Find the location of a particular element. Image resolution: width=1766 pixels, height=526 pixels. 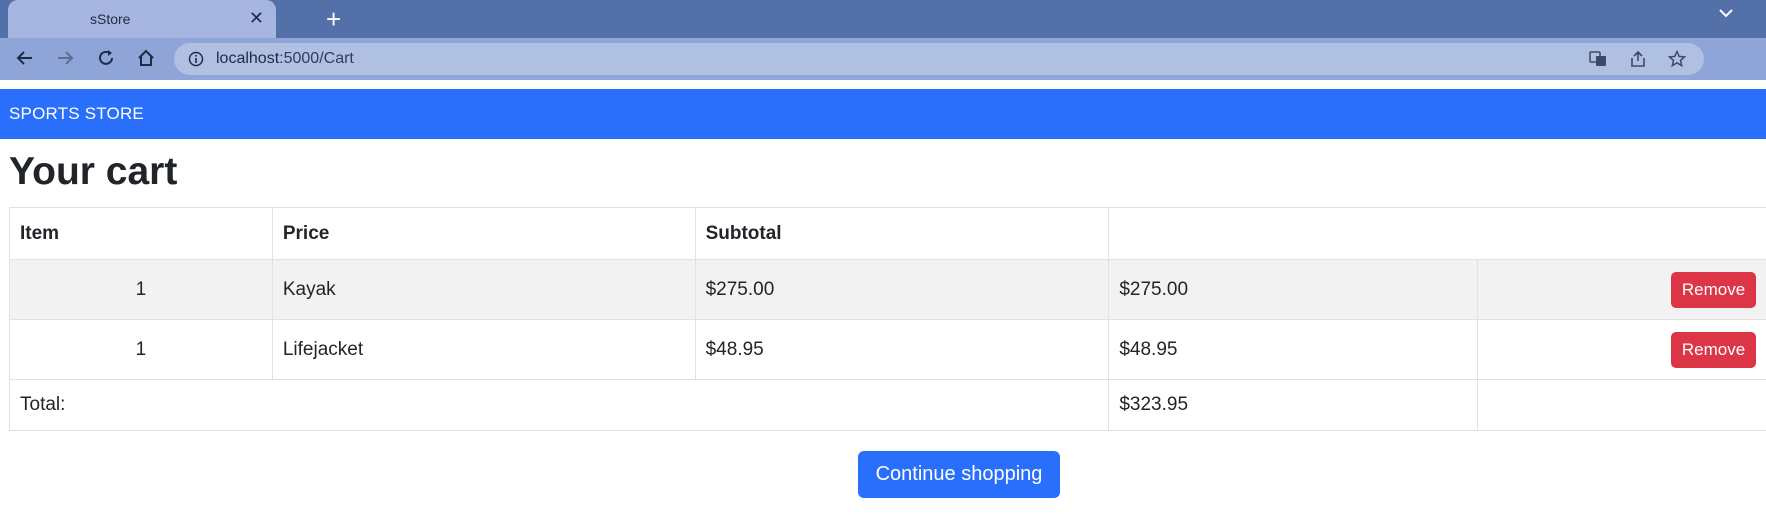

cell-subtotal: $48.95 is located at coordinates (1293, 349).